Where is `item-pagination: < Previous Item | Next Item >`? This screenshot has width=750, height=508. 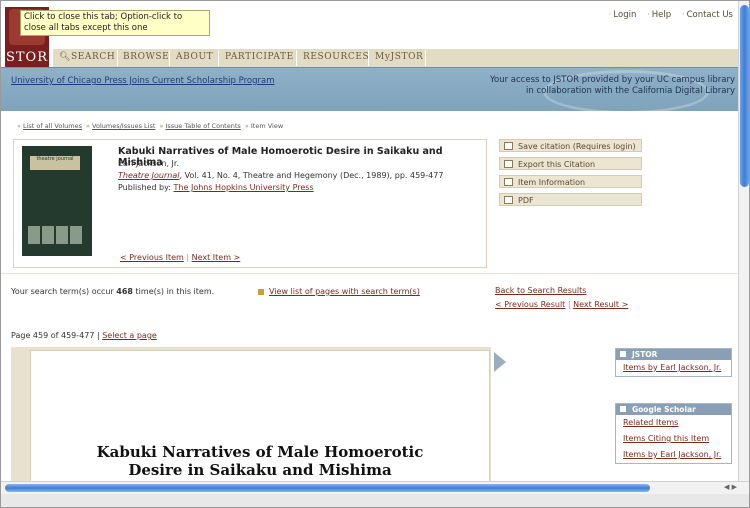 item-pagination: < Previous Item | Next Item > is located at coordinates (180, 257).